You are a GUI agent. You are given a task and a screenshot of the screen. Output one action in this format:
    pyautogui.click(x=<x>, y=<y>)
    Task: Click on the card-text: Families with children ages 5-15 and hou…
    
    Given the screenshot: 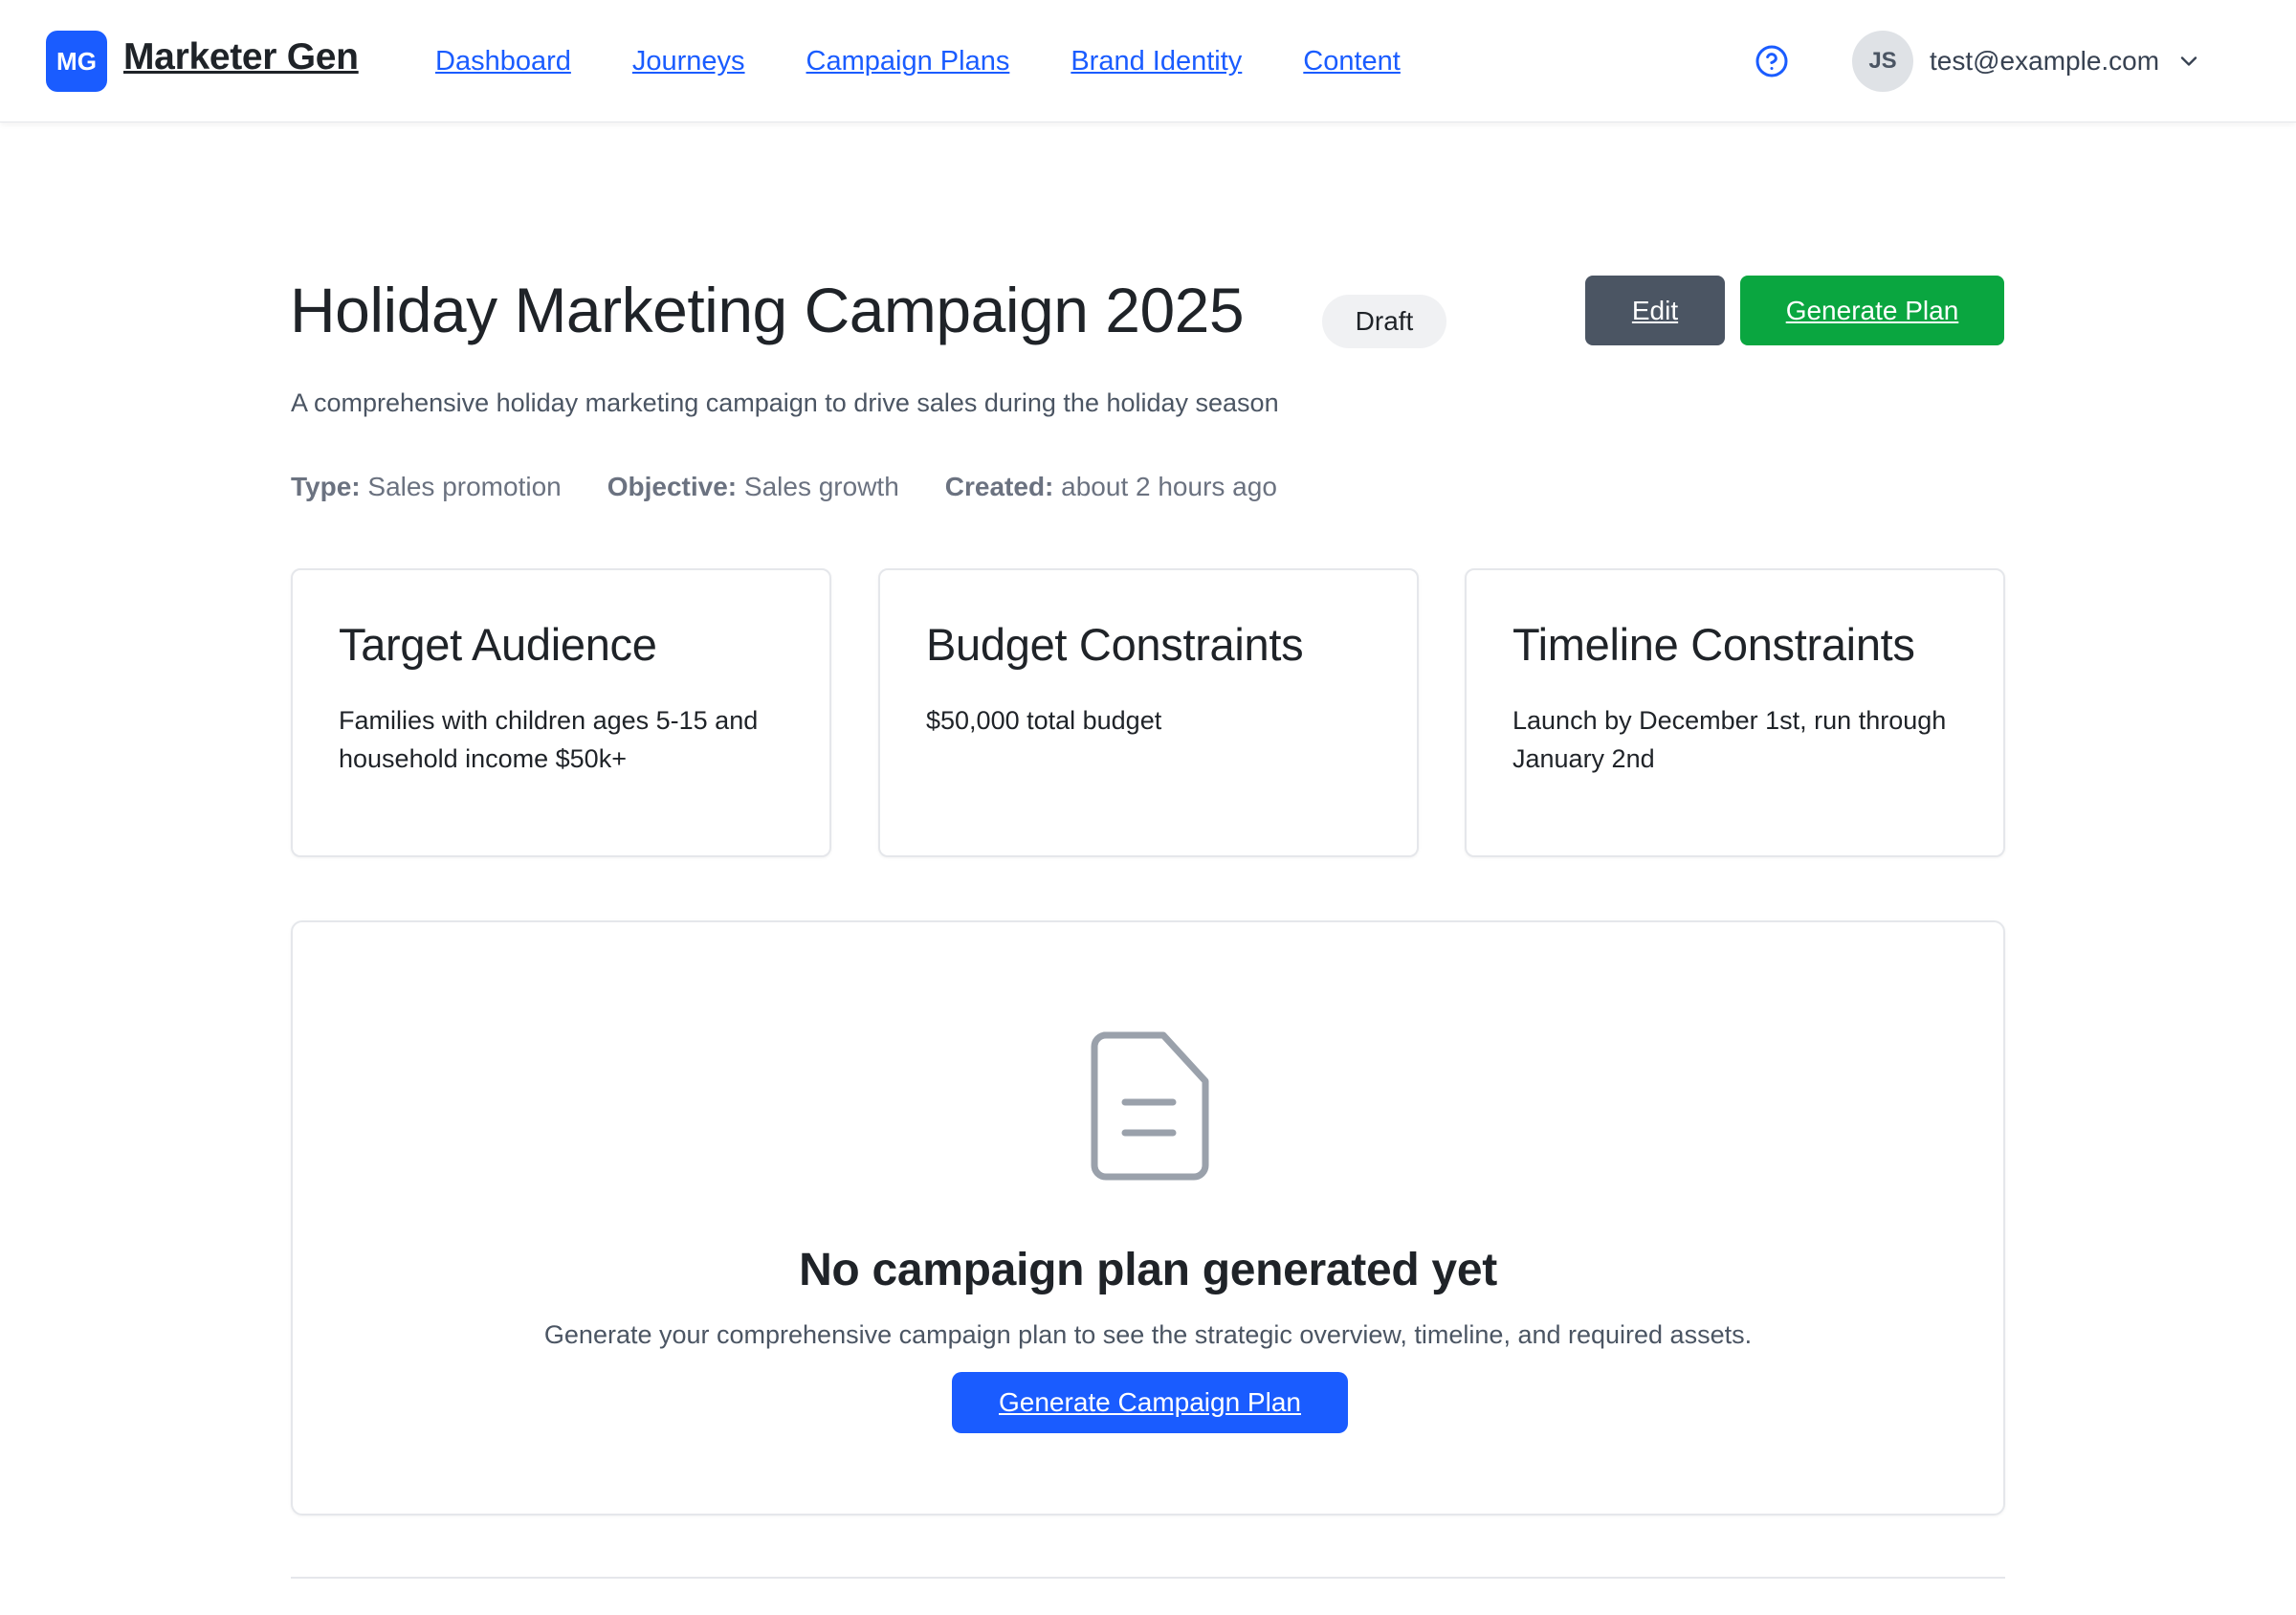 What is the action you would take?
    pyautogui.click(x=549, y=739)
    